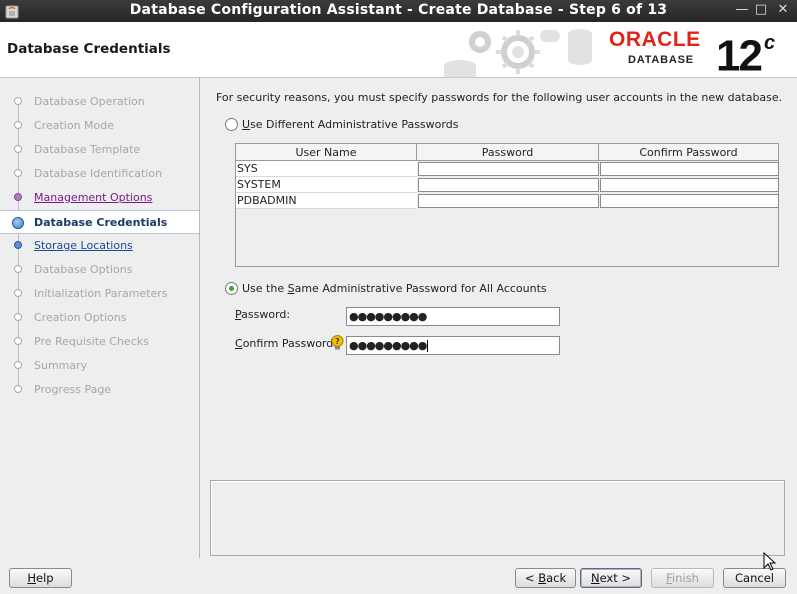 The height and width of the screenshot is (594, 797). Describe the element at coordinates (74, 125) in the screenshot. I see `step-label: Creation Mode` at that location.